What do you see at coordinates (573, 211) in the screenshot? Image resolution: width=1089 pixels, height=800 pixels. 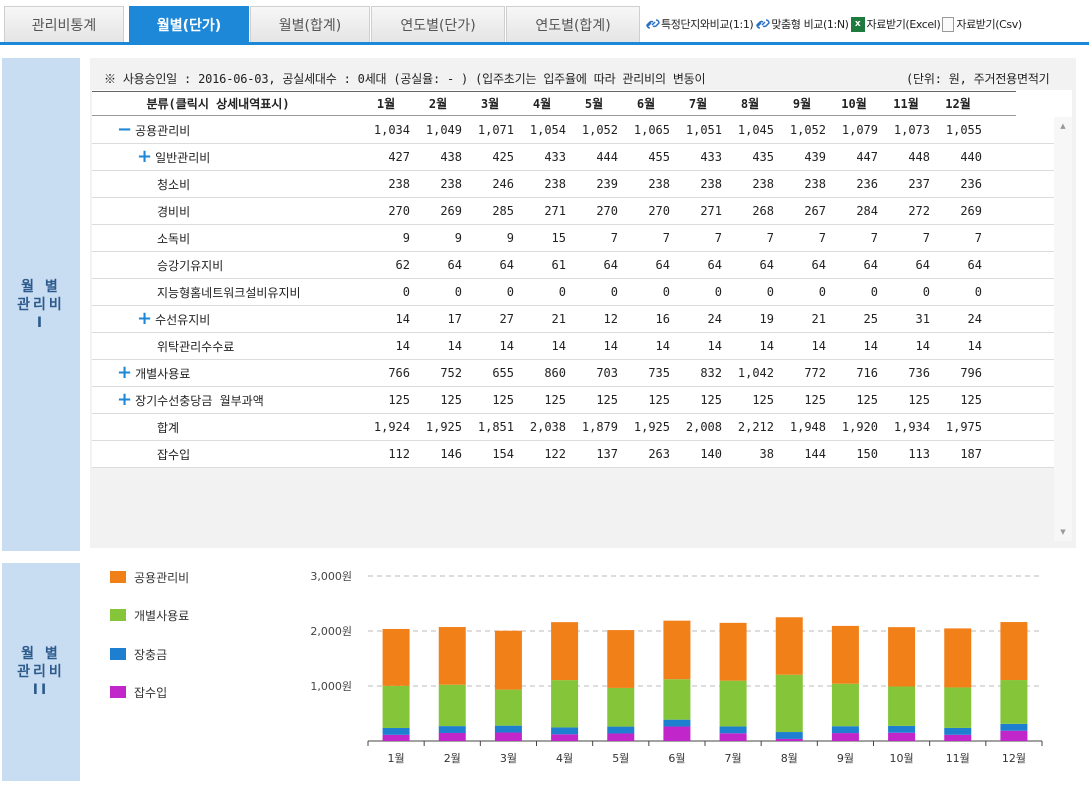 I see `table-row: 경비비 270 269 285 271 270 270 271 268 267 284 272 269` at bounding box center [573, 211].